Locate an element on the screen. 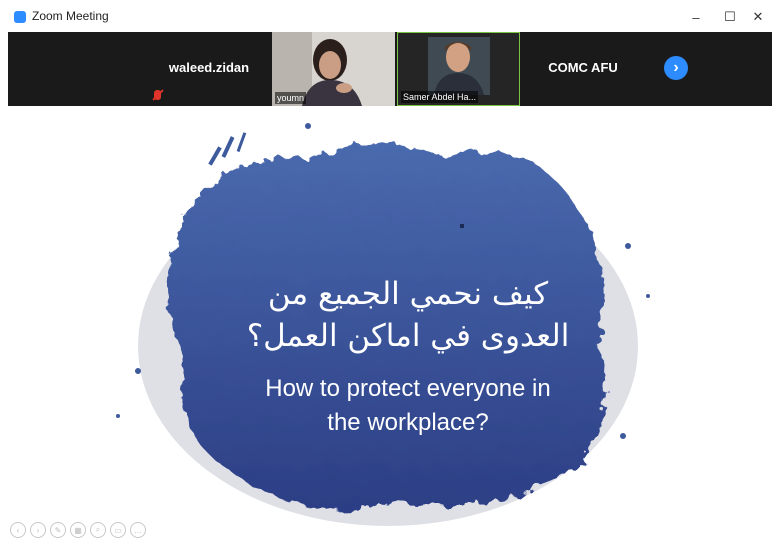 The width and height of the screenshot is (772, 542). participant-tile-comc: COMC AFU is located at coordinates (583, 69).